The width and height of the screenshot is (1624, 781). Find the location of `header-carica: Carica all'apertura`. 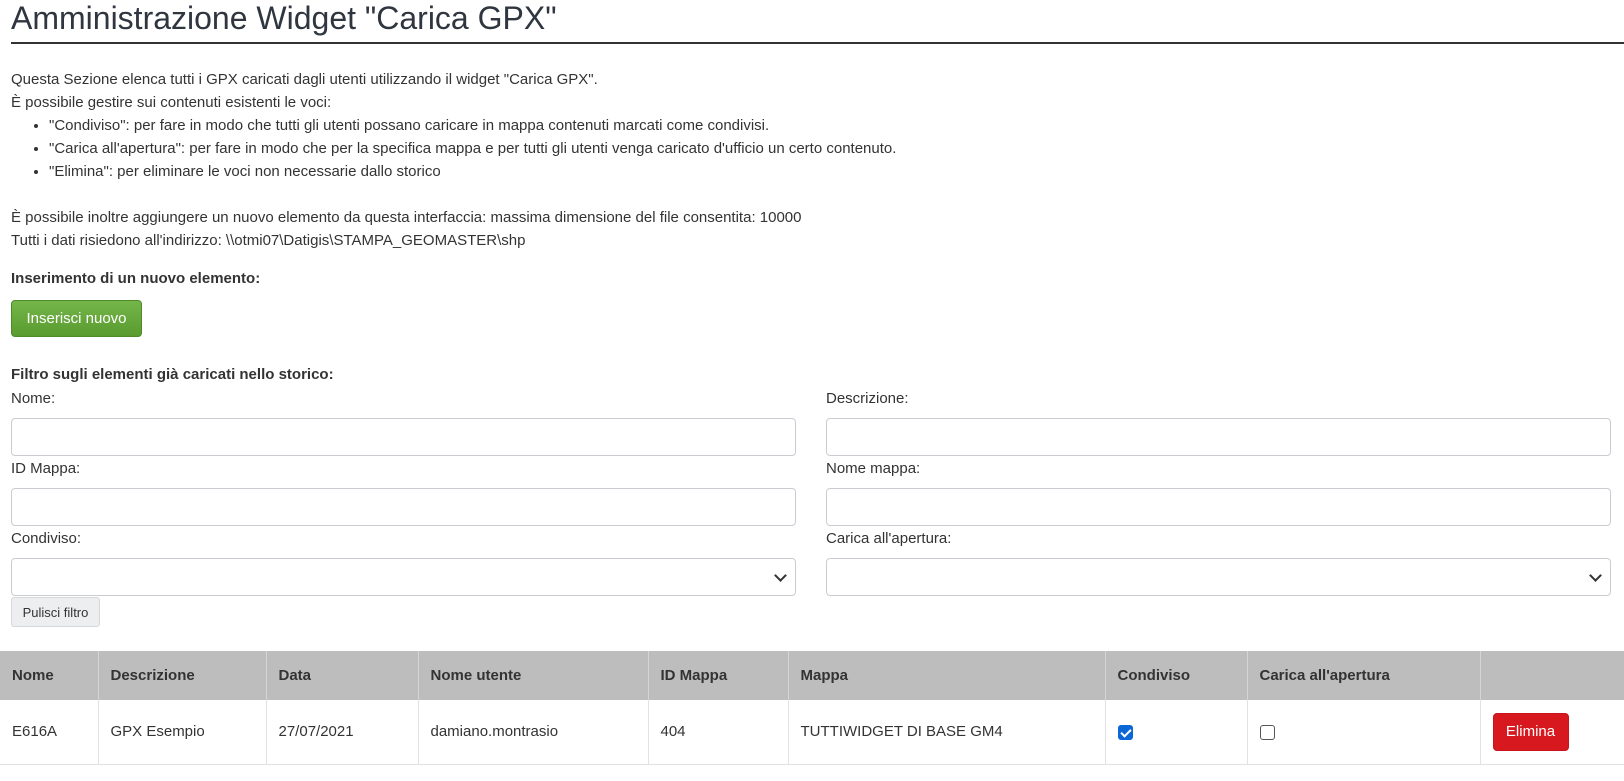

header-carica: Carica all'apertura is located at coordinates (1364, 675).